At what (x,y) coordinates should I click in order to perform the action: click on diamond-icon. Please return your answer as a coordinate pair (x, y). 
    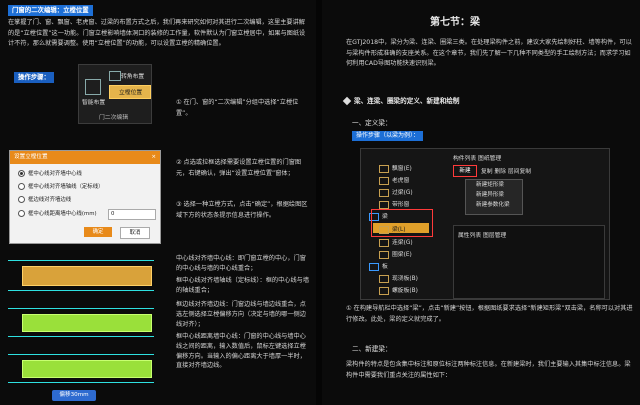
    Looking at the image, I should click on (347, 101).